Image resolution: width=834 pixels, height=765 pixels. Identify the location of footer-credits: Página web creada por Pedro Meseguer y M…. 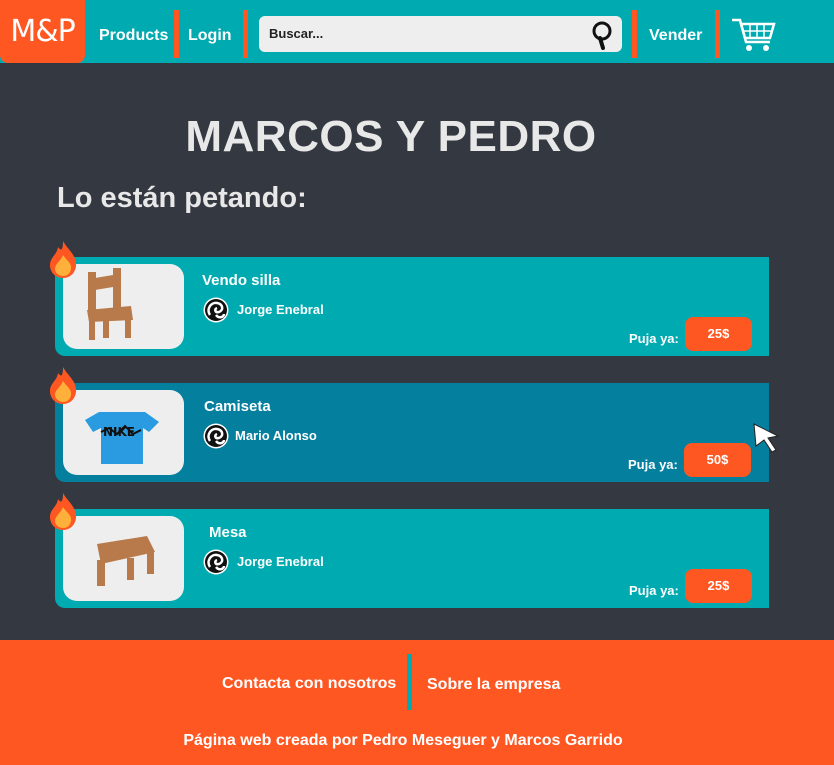
(403, 740).